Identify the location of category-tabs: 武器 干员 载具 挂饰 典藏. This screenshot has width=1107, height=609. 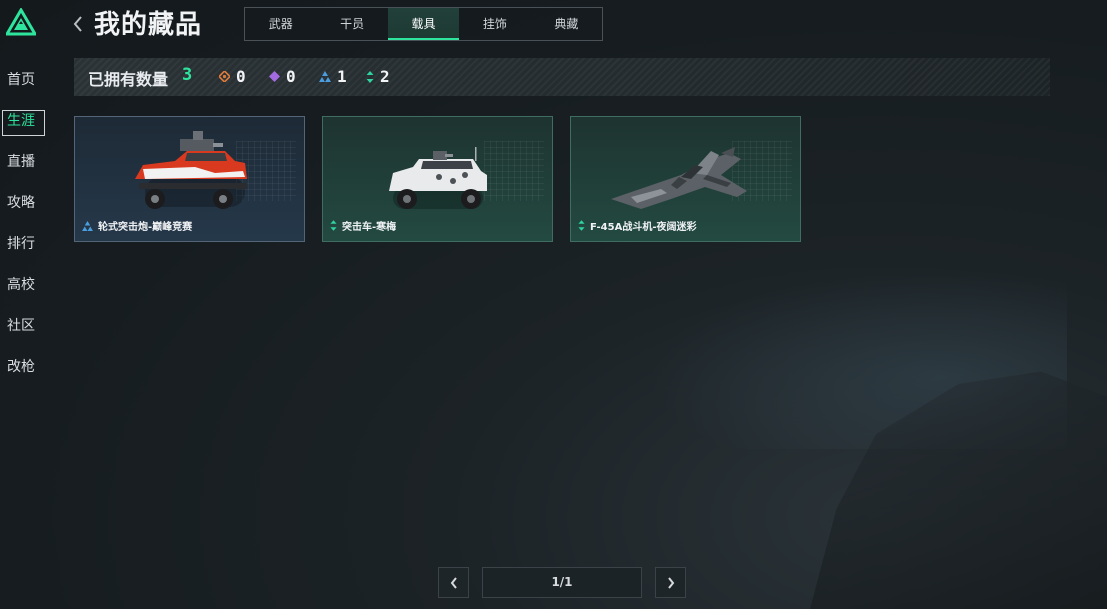
(423, 24).